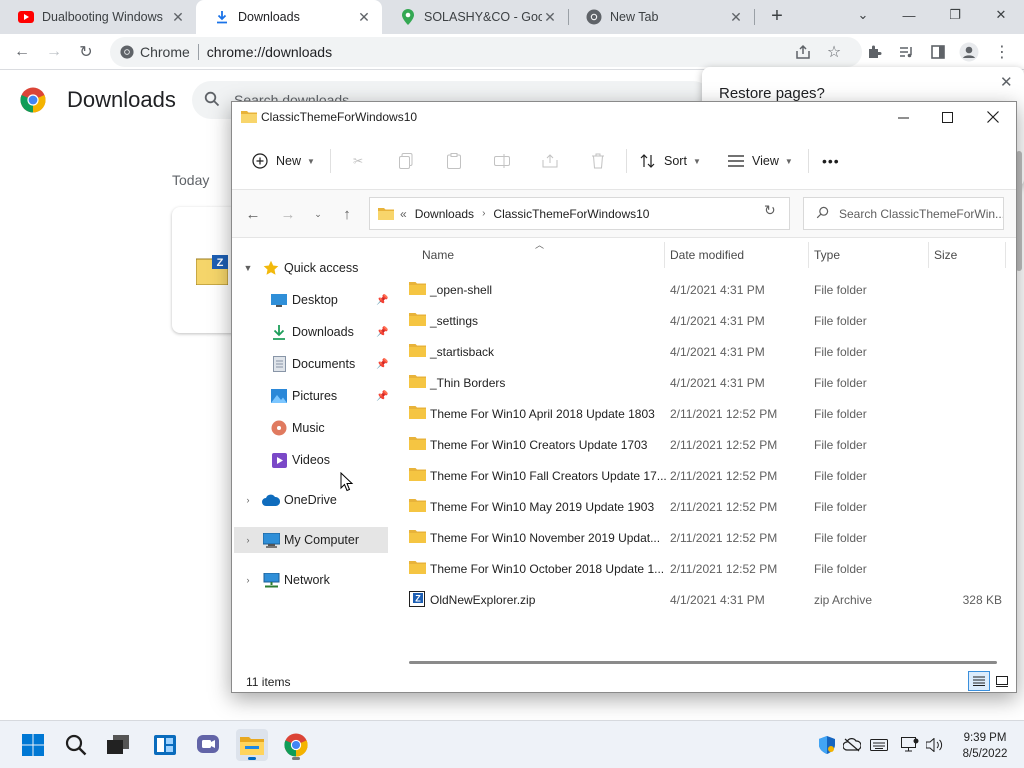 This screenshot has height=768, width=1024. I want to click on nav-pictures: Pictures 📌, so click(311, 396).